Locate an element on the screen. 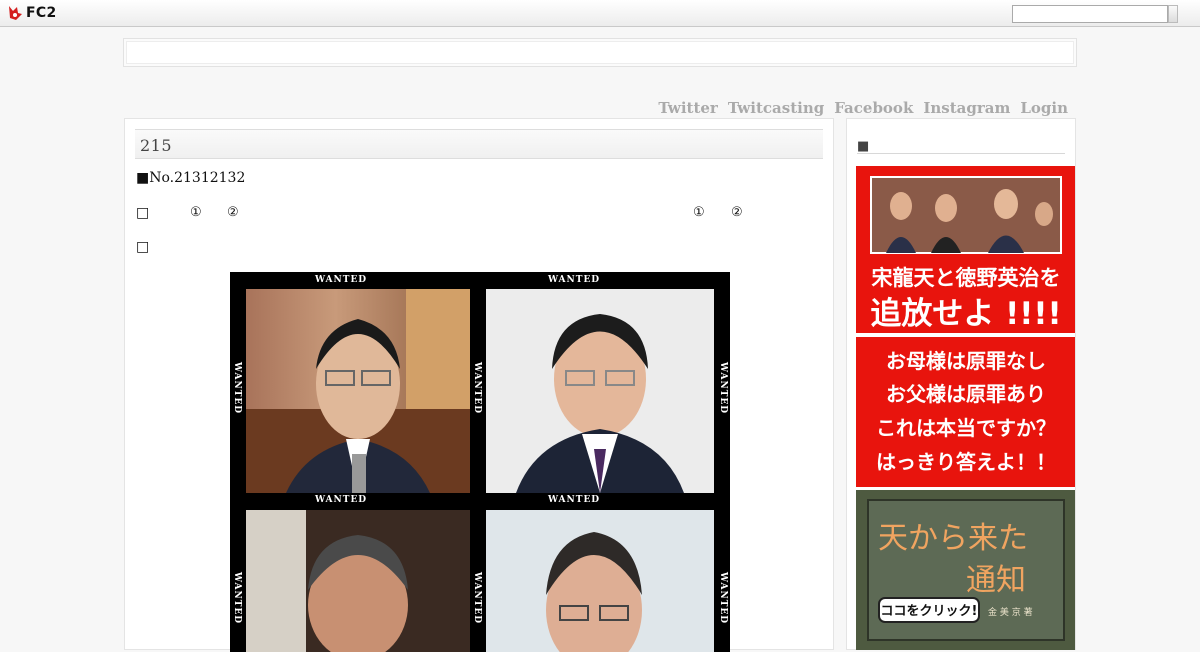  post-title: 215 is located at coordinates (156, 145).